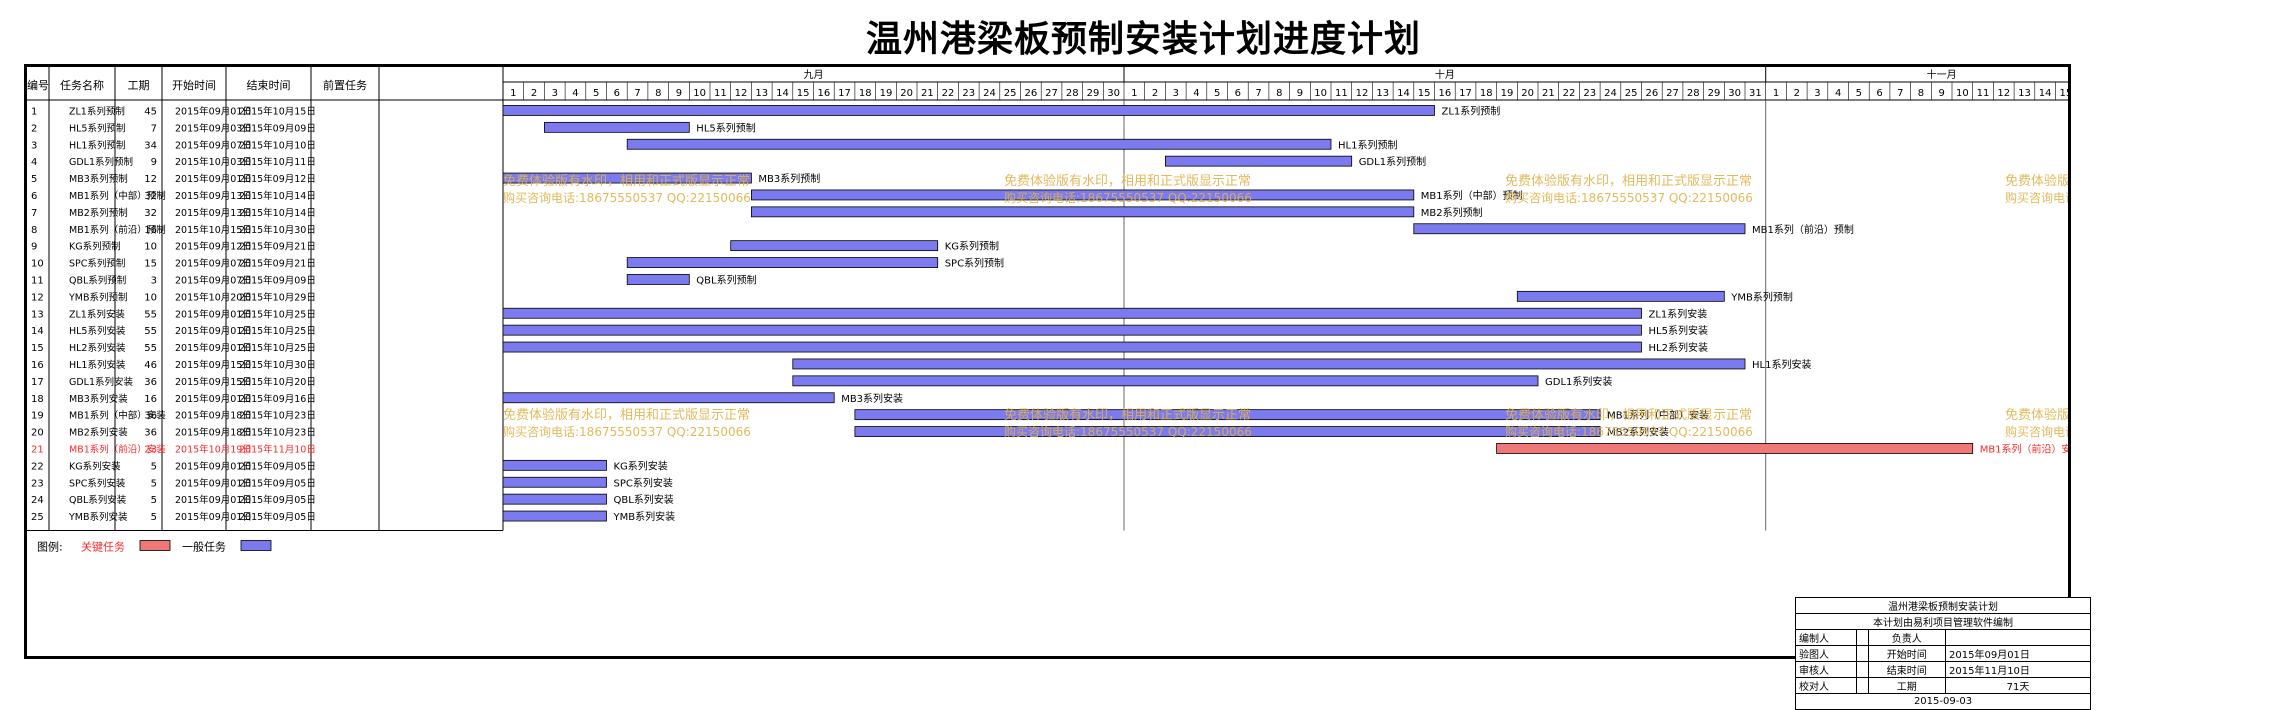 Image resolution: width=2287 pixels, height=710 pixels. Describe the element at coordinates (1826, 637) in the screenshot. I see `title-block-cell: 编制人` at that location.